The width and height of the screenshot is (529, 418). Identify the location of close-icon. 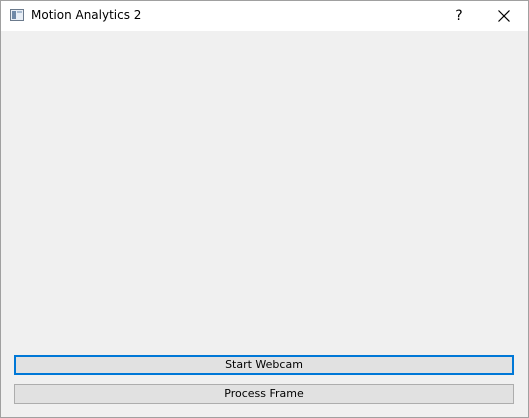
(504, 16).